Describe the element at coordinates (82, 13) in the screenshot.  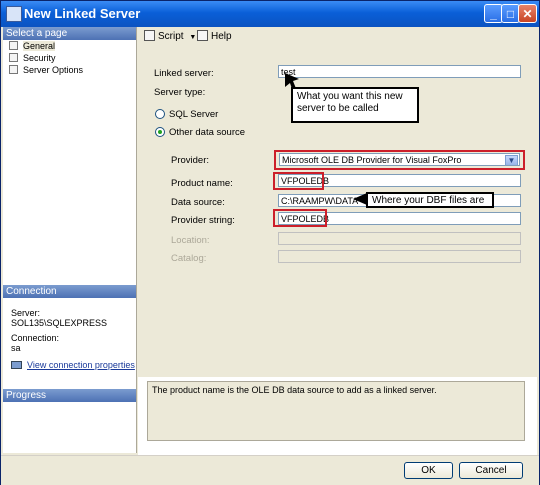
I see `window-title: New Linked Server` at that location.